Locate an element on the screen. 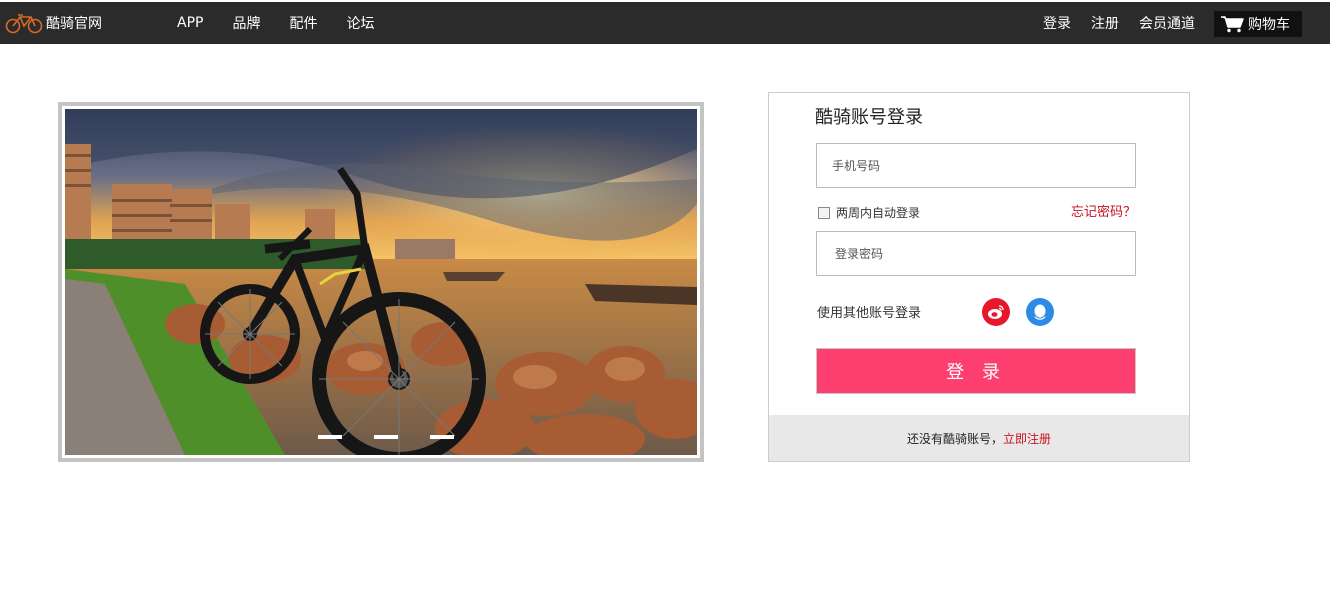 This screenshot has width=1330, height=594. nav-forum: 论坛 is located at coordinates (360, 23).